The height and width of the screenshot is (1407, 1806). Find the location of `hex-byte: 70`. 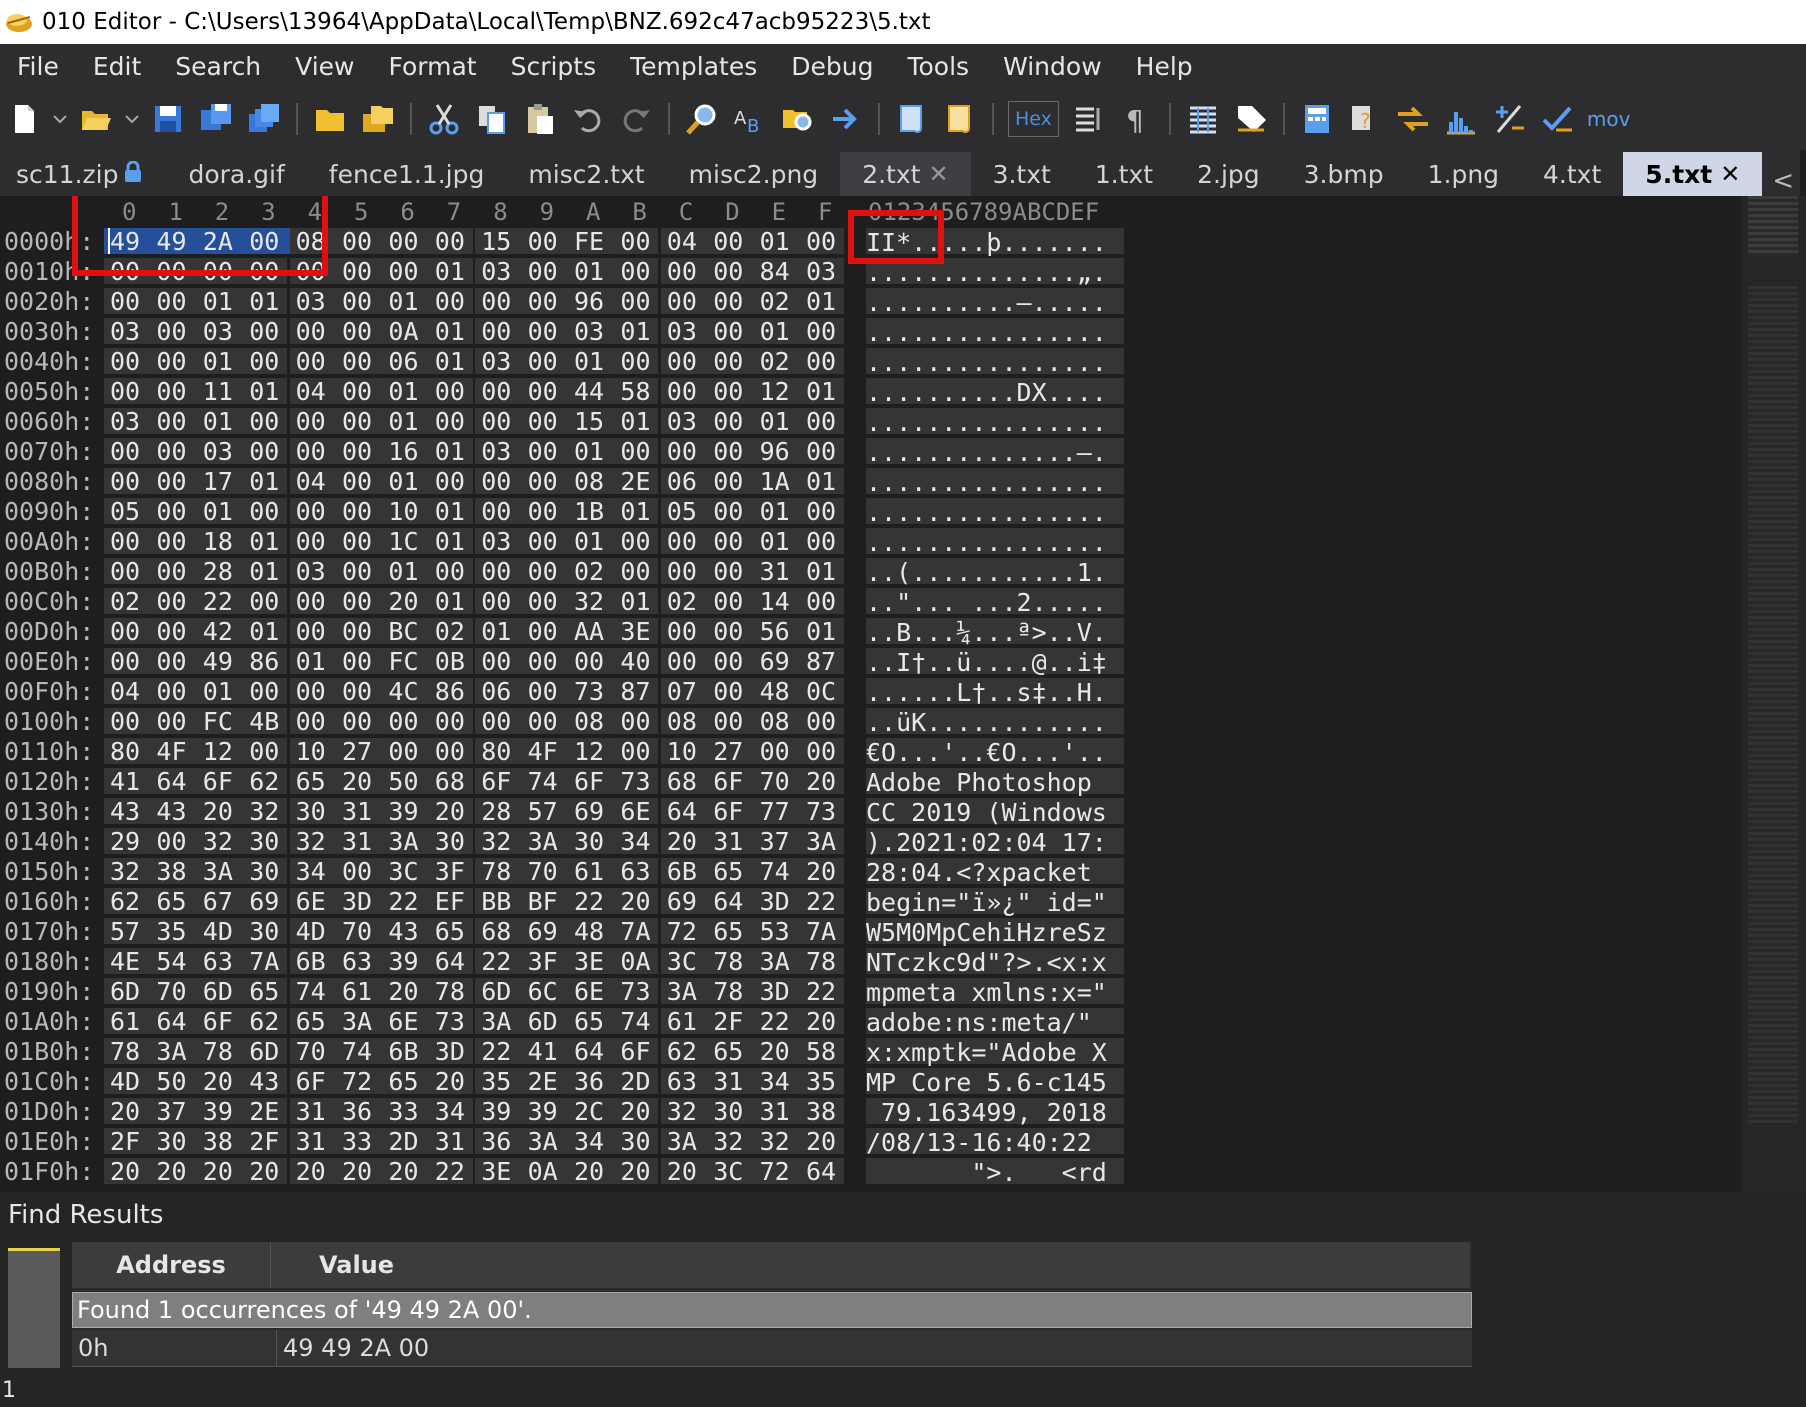

hex-byte: 70 is located at coordinates (775, 781).